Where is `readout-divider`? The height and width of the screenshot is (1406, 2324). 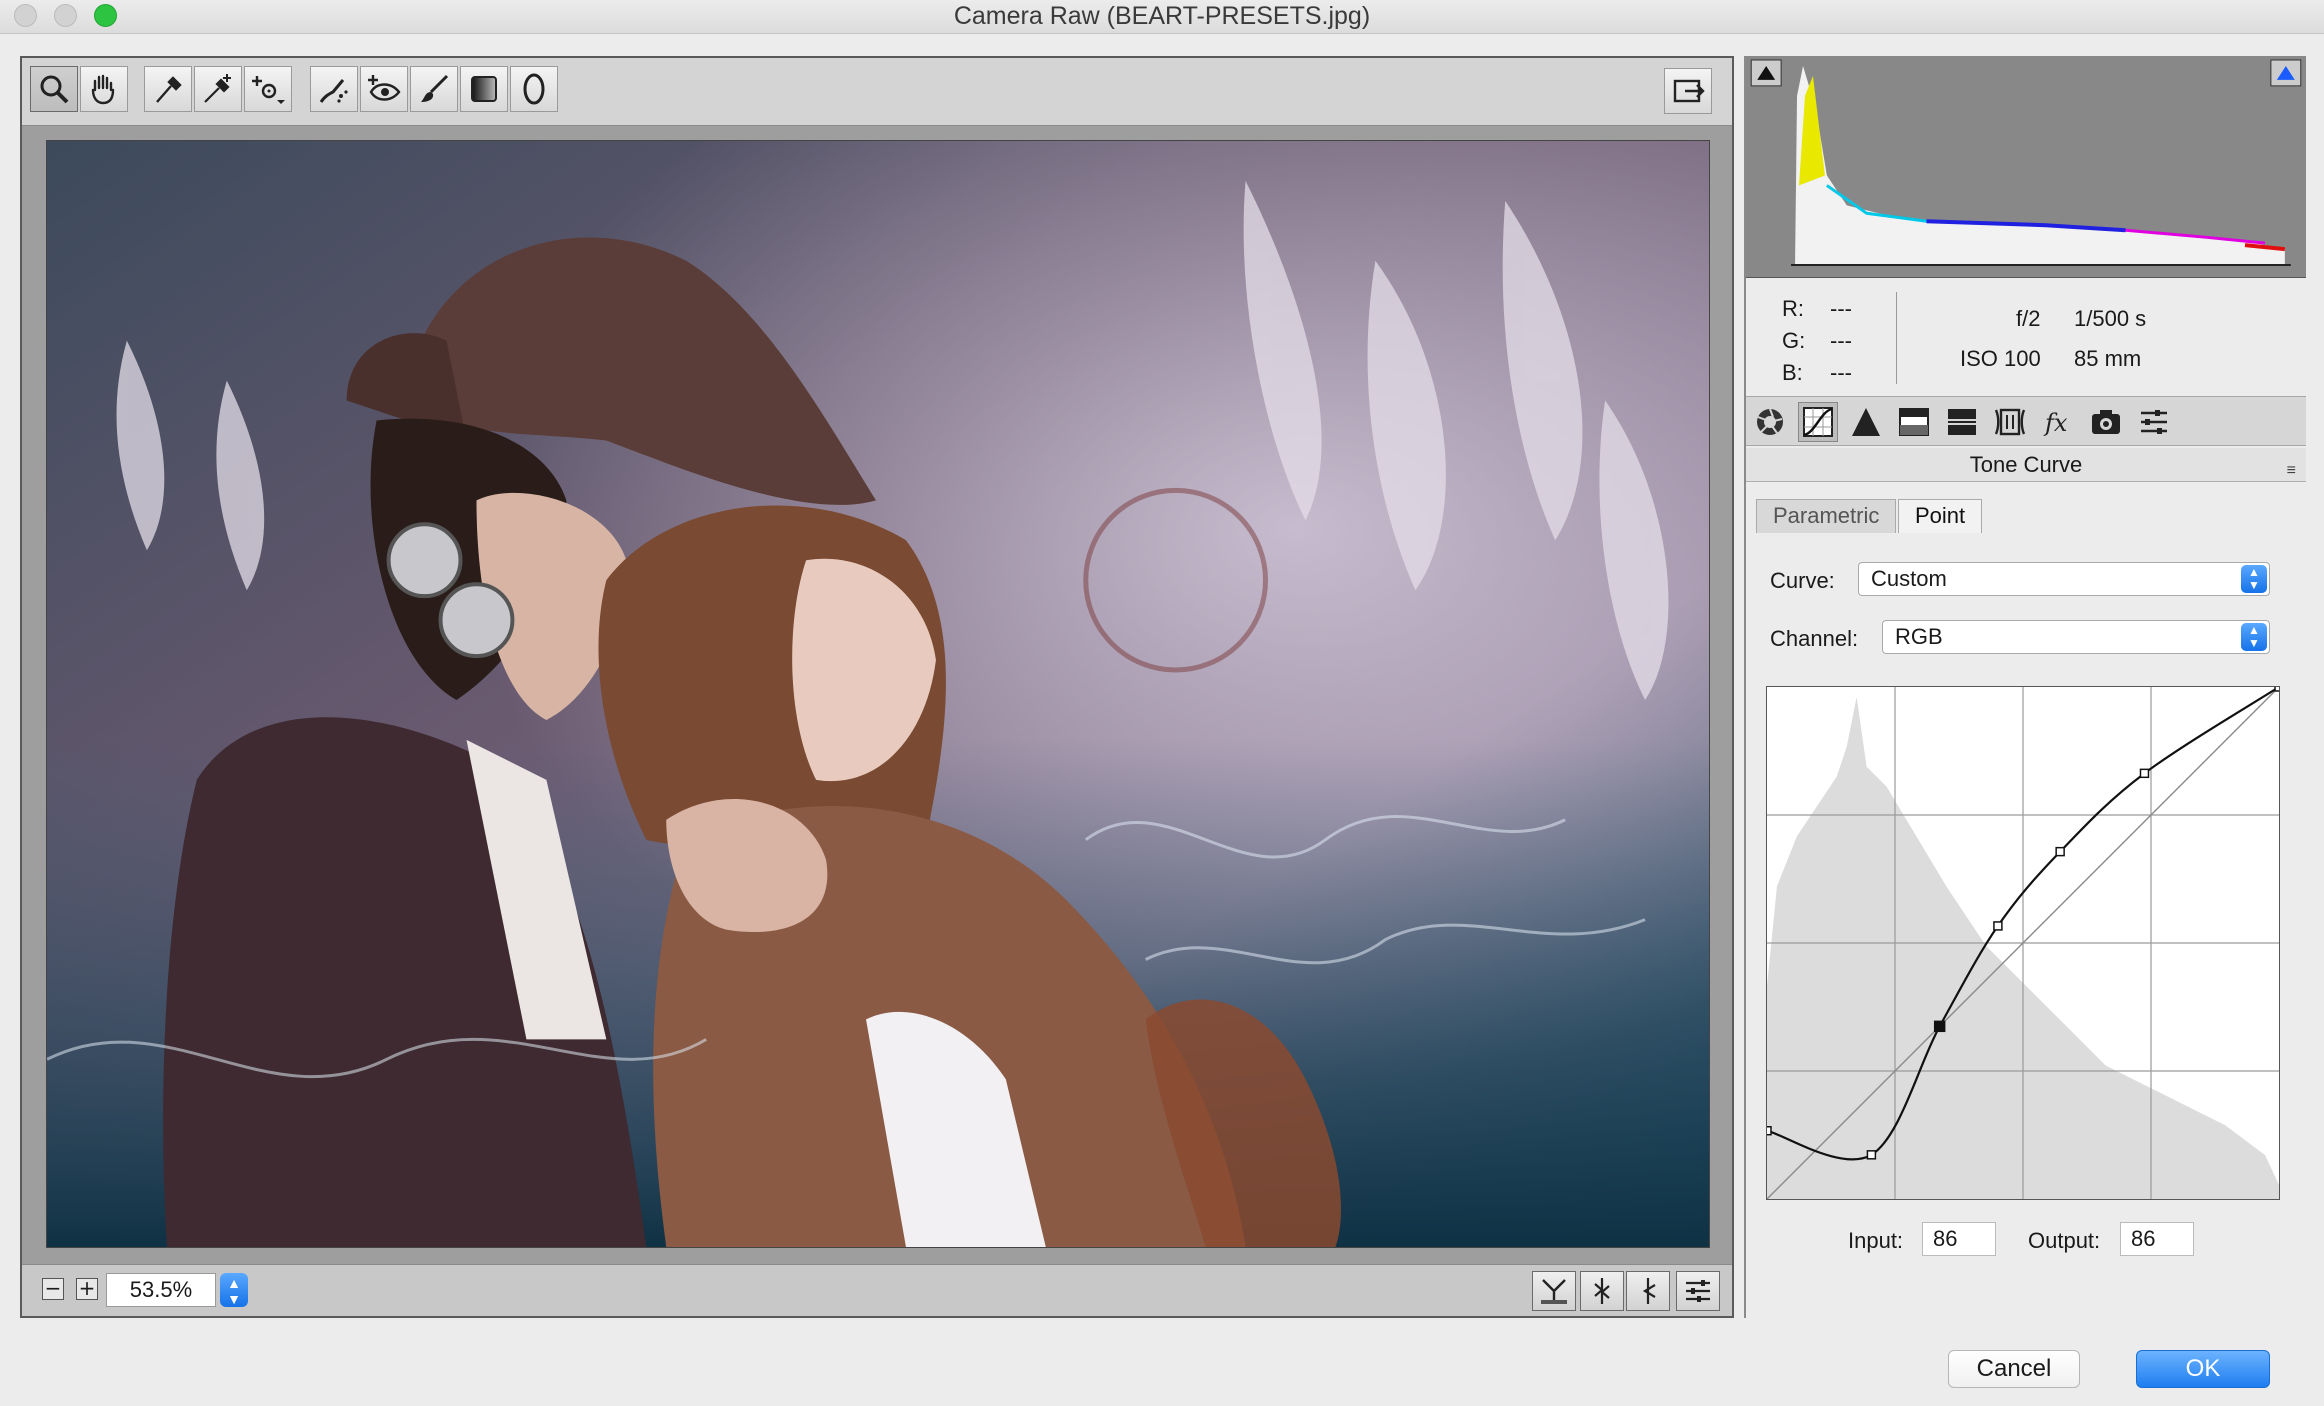 readout-divider is located at coordinates (1896, 338).